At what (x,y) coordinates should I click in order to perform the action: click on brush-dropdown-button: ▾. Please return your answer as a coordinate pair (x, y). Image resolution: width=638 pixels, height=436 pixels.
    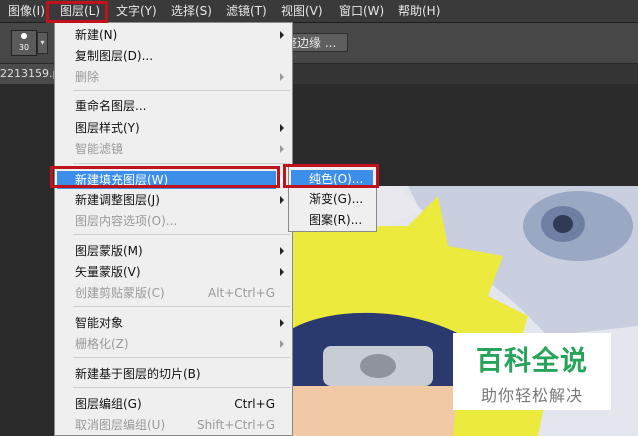
    Looking at the image, I should click on (42, 43).